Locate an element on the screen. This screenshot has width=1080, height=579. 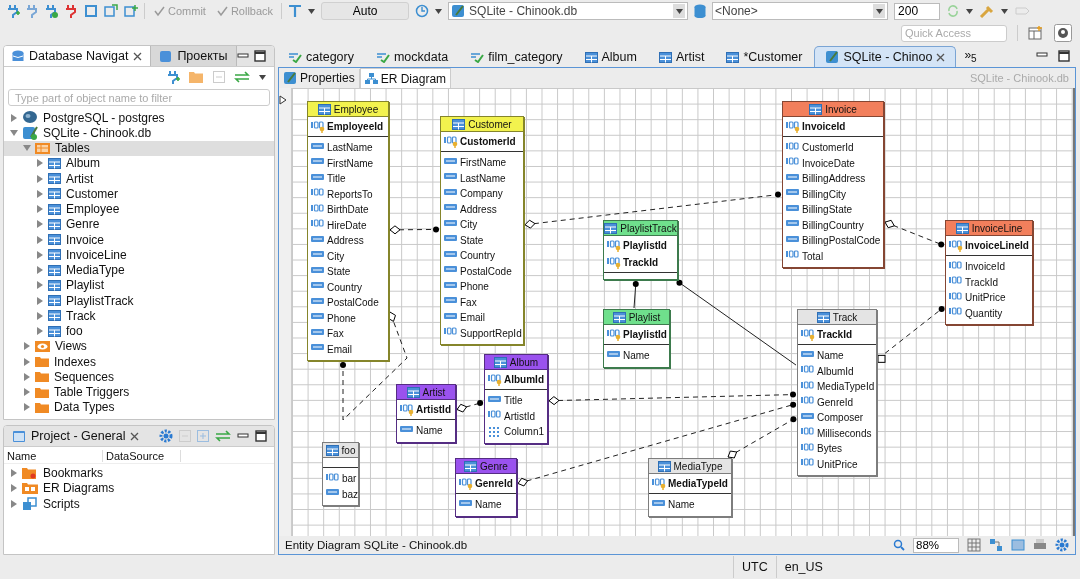
editor-tab: film_category is located at coordinates (516, 57).